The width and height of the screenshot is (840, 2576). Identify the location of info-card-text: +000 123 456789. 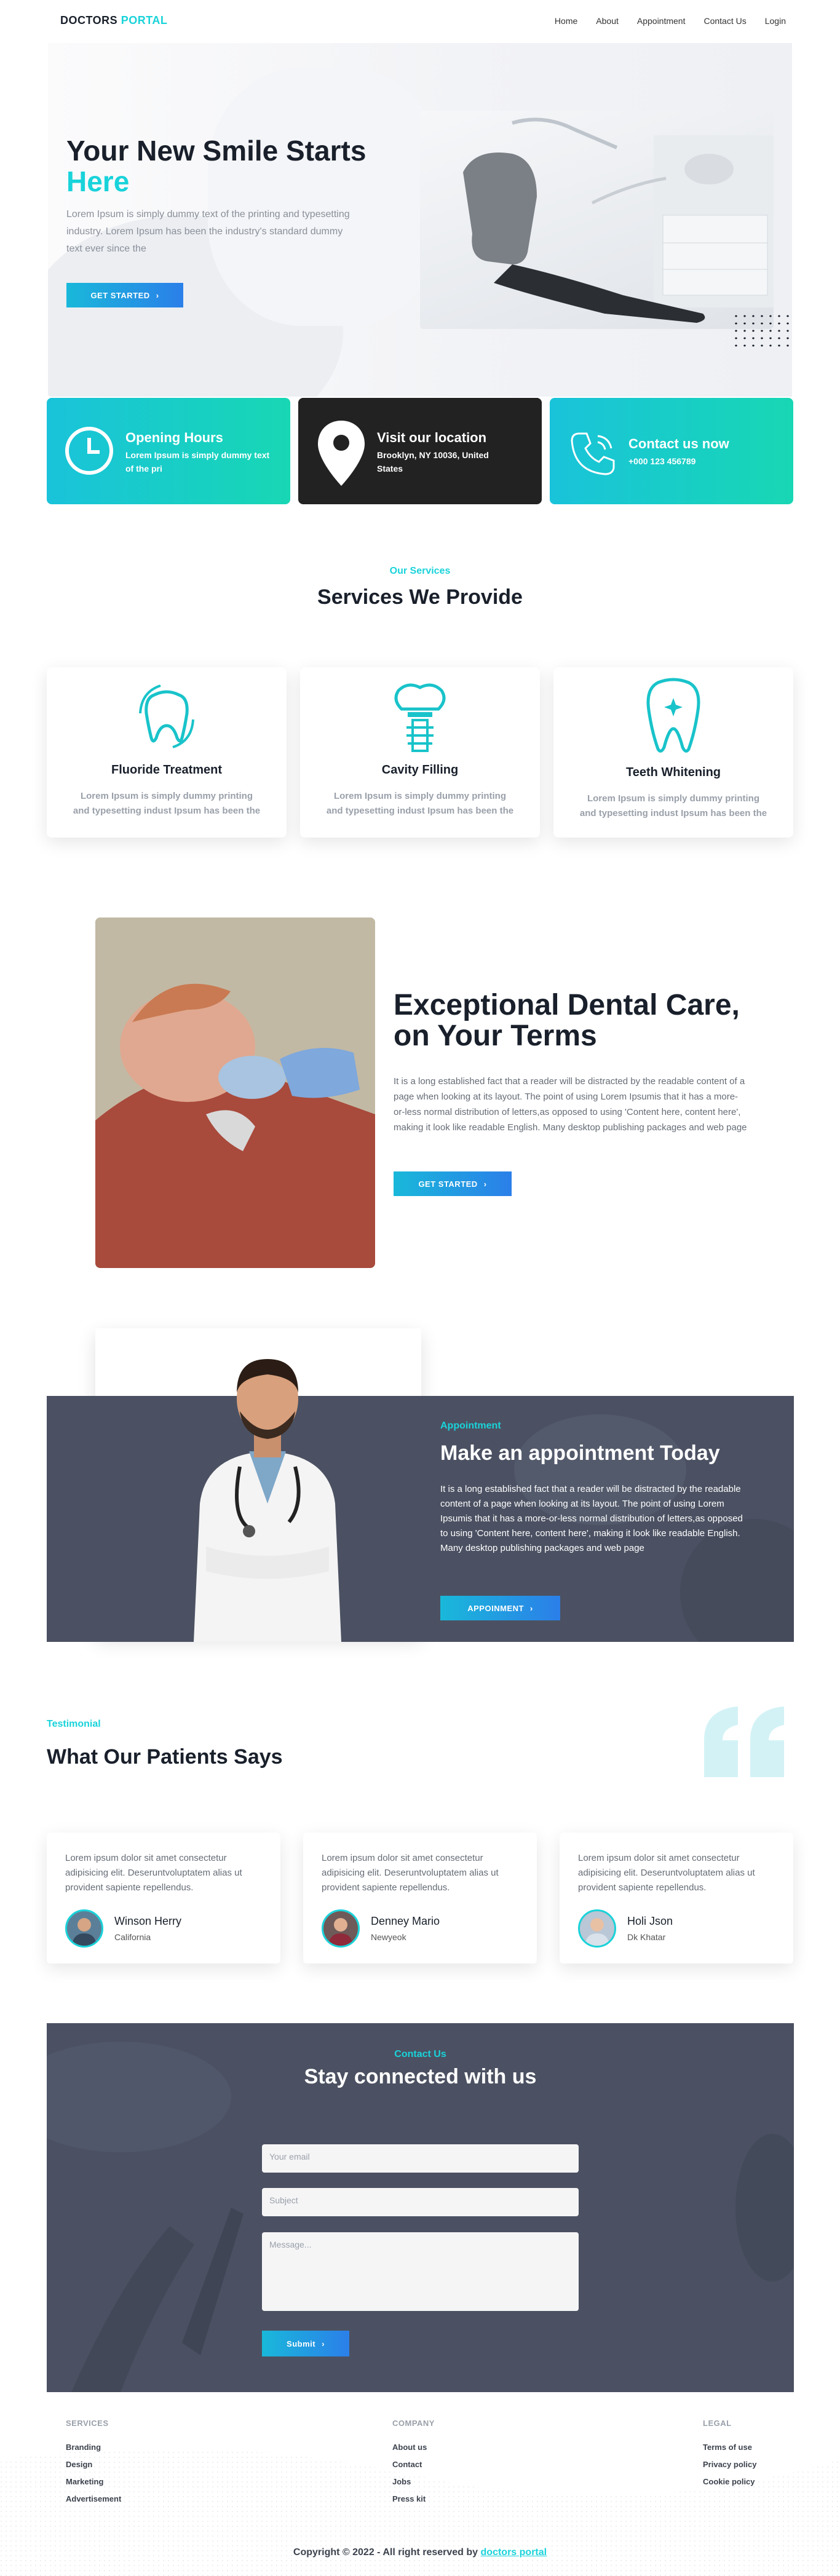
(662, 461).